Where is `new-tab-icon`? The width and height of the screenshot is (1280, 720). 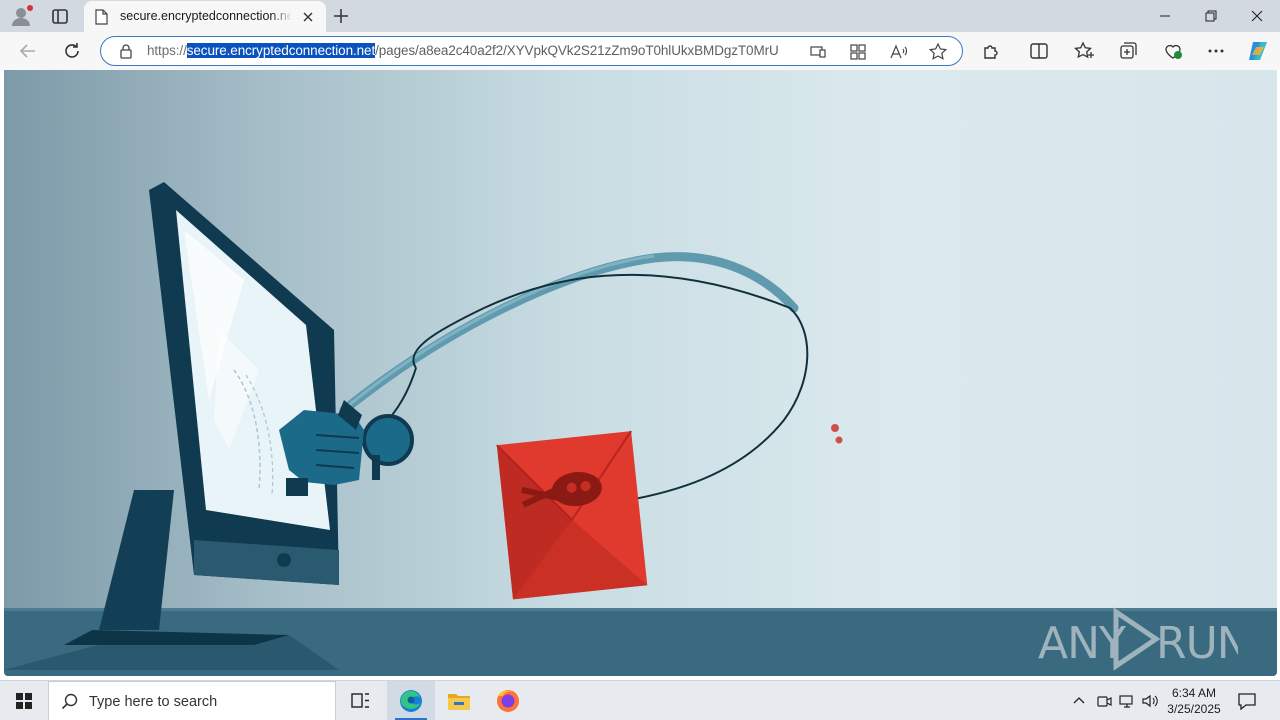 new-tab-icon is located at coordinates (341, 16).